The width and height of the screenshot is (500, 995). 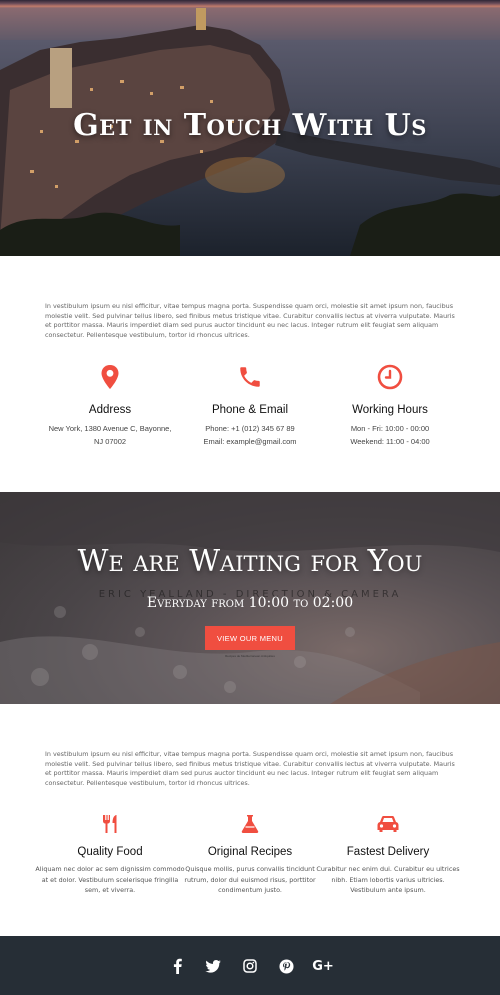 I want to click on phone-email-heading: Phone & Email, so click(x=250, y=410).